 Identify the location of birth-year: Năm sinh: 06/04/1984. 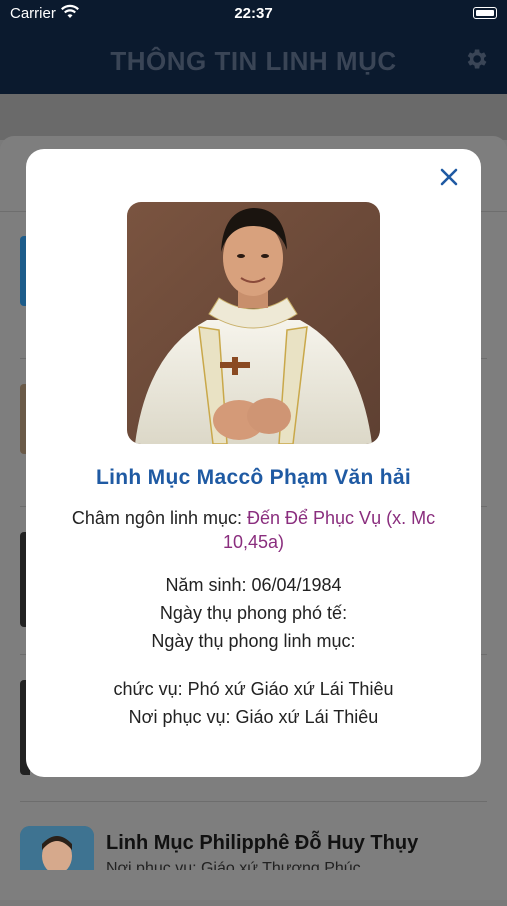
(253, 585).